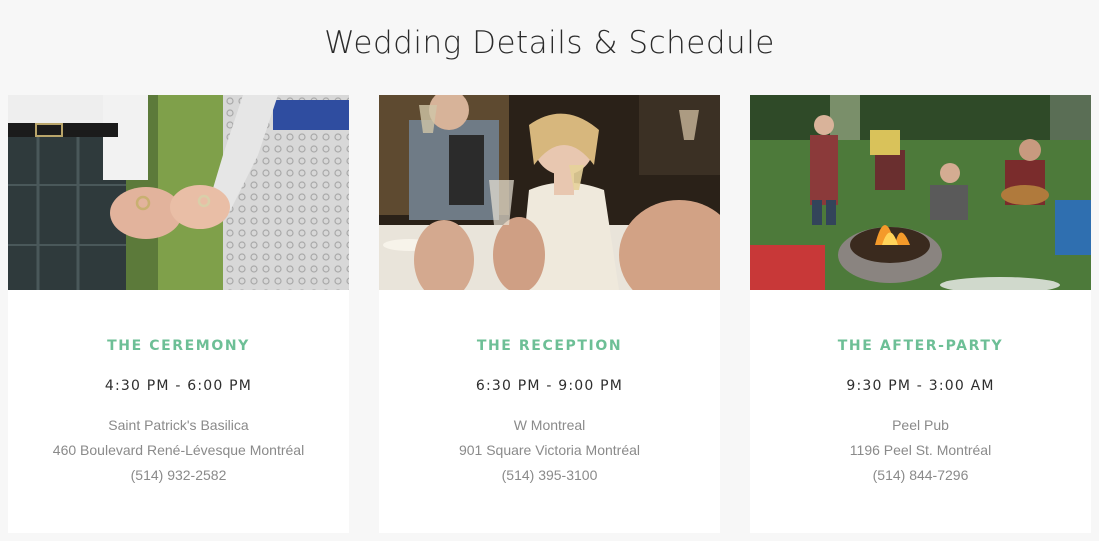  What do you see at coordinates (178, 386) in the screenshot?
I see `event-time: 4:30 PM - 6:00 PM` at bounding box center [178, 386].